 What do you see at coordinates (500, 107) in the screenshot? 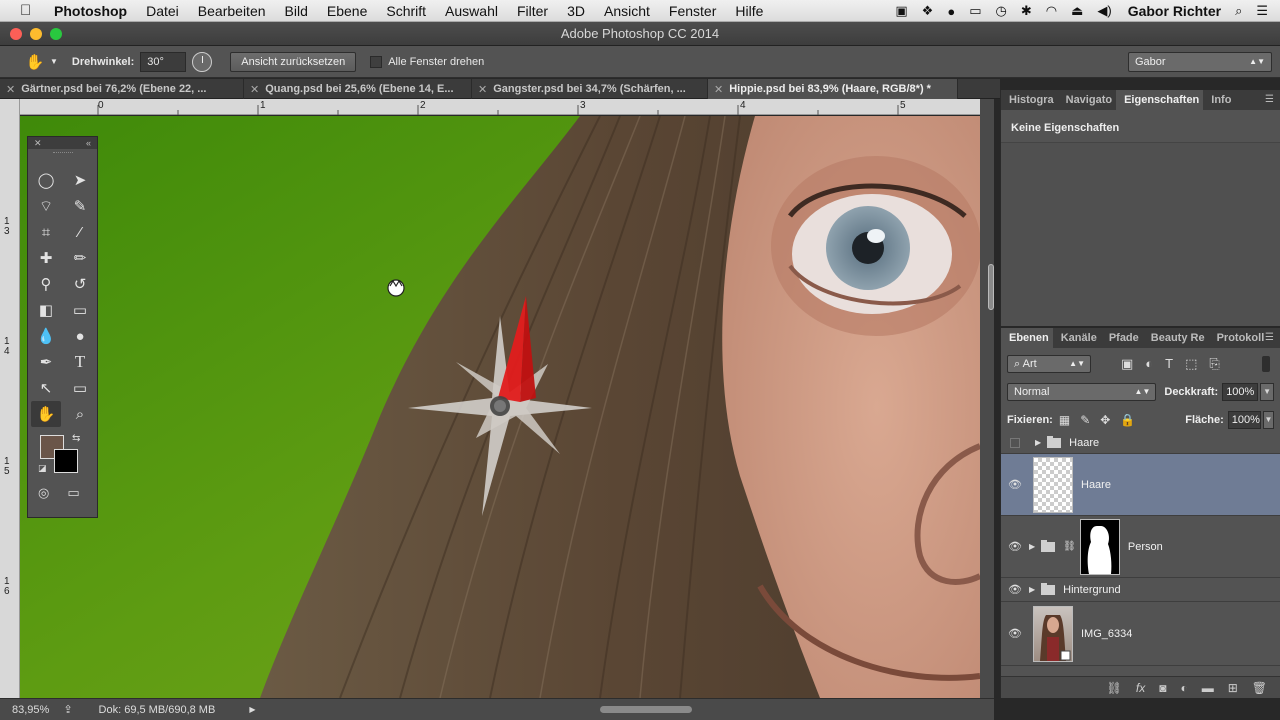
I see `ruler-horizontal: 0 1 2 3 4 5` at bounding box center [500, 107].